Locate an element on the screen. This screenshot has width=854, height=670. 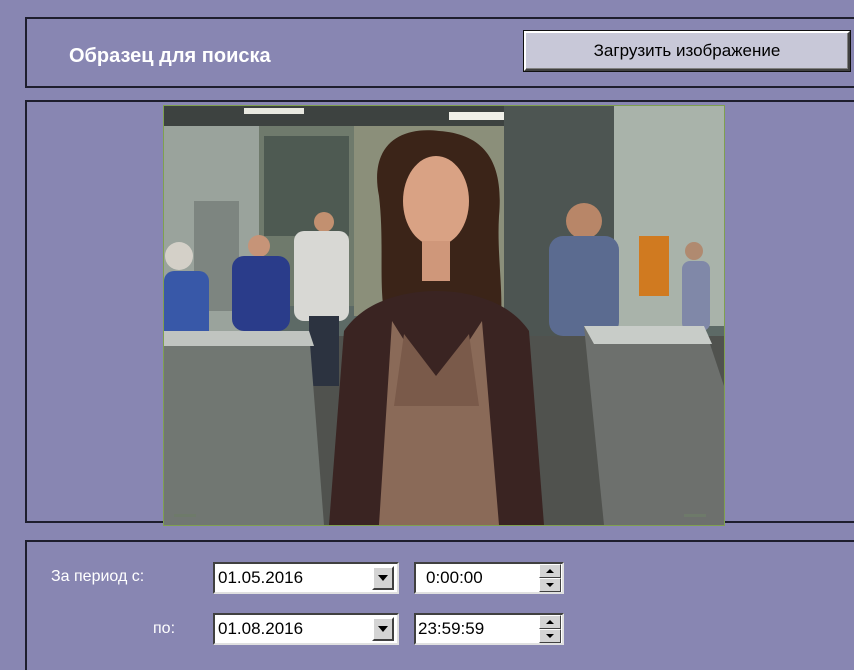
from-time-spinner is located at coordinates (550, 578).